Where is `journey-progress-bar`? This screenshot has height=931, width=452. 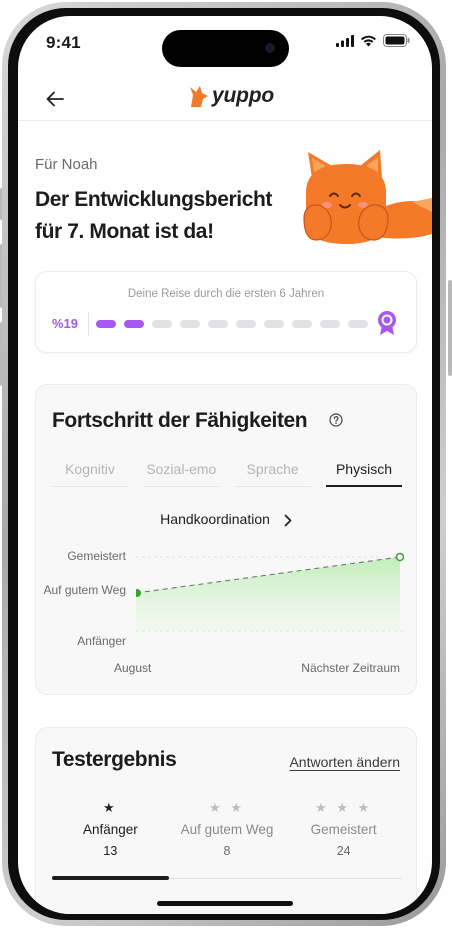
journey-progress-bar is located at coordinates (232, 324).